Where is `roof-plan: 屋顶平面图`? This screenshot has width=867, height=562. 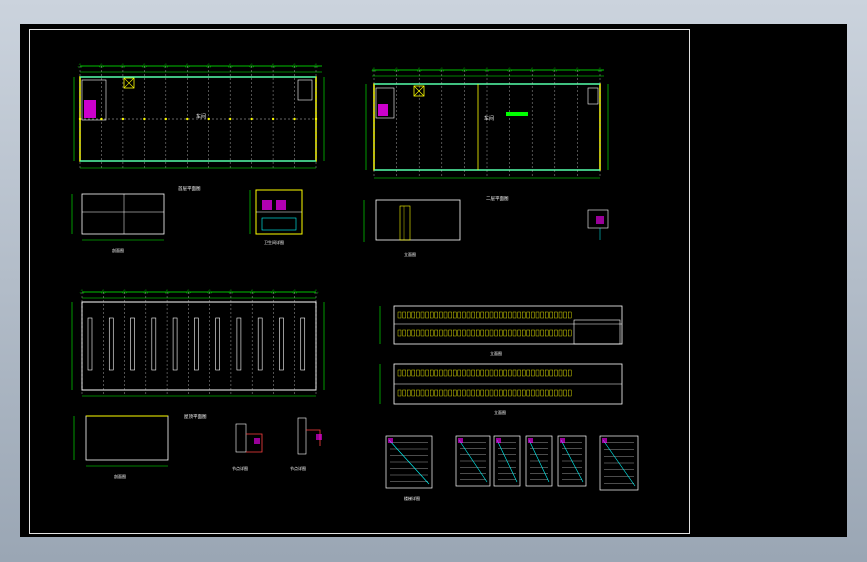
roof-plan: 屋顶平面图 is located at coordinates (198, 354).